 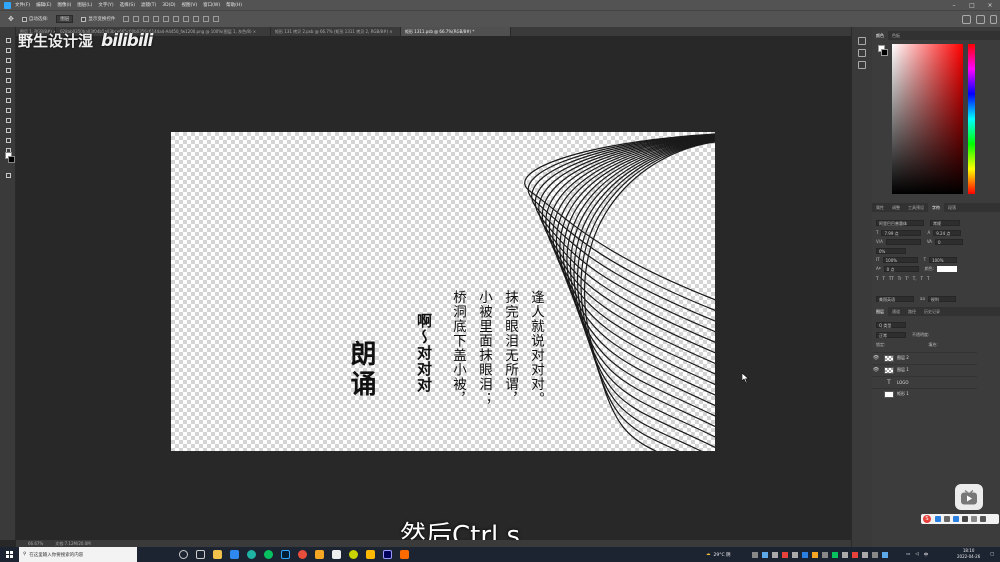 What do you see at coordinates (35, 543) in the screenshot?
I see `zoom-level: 66.67%` at bounding box center [35, 543].